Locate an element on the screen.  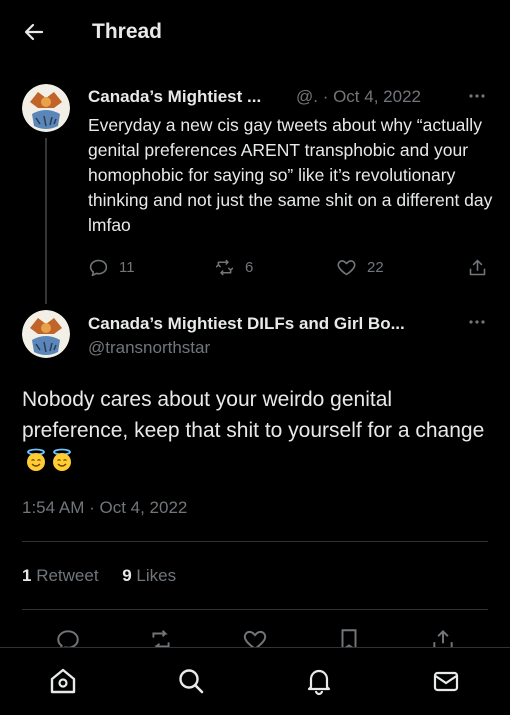
retweet-button: 6 is located at coordinates (233, 267).